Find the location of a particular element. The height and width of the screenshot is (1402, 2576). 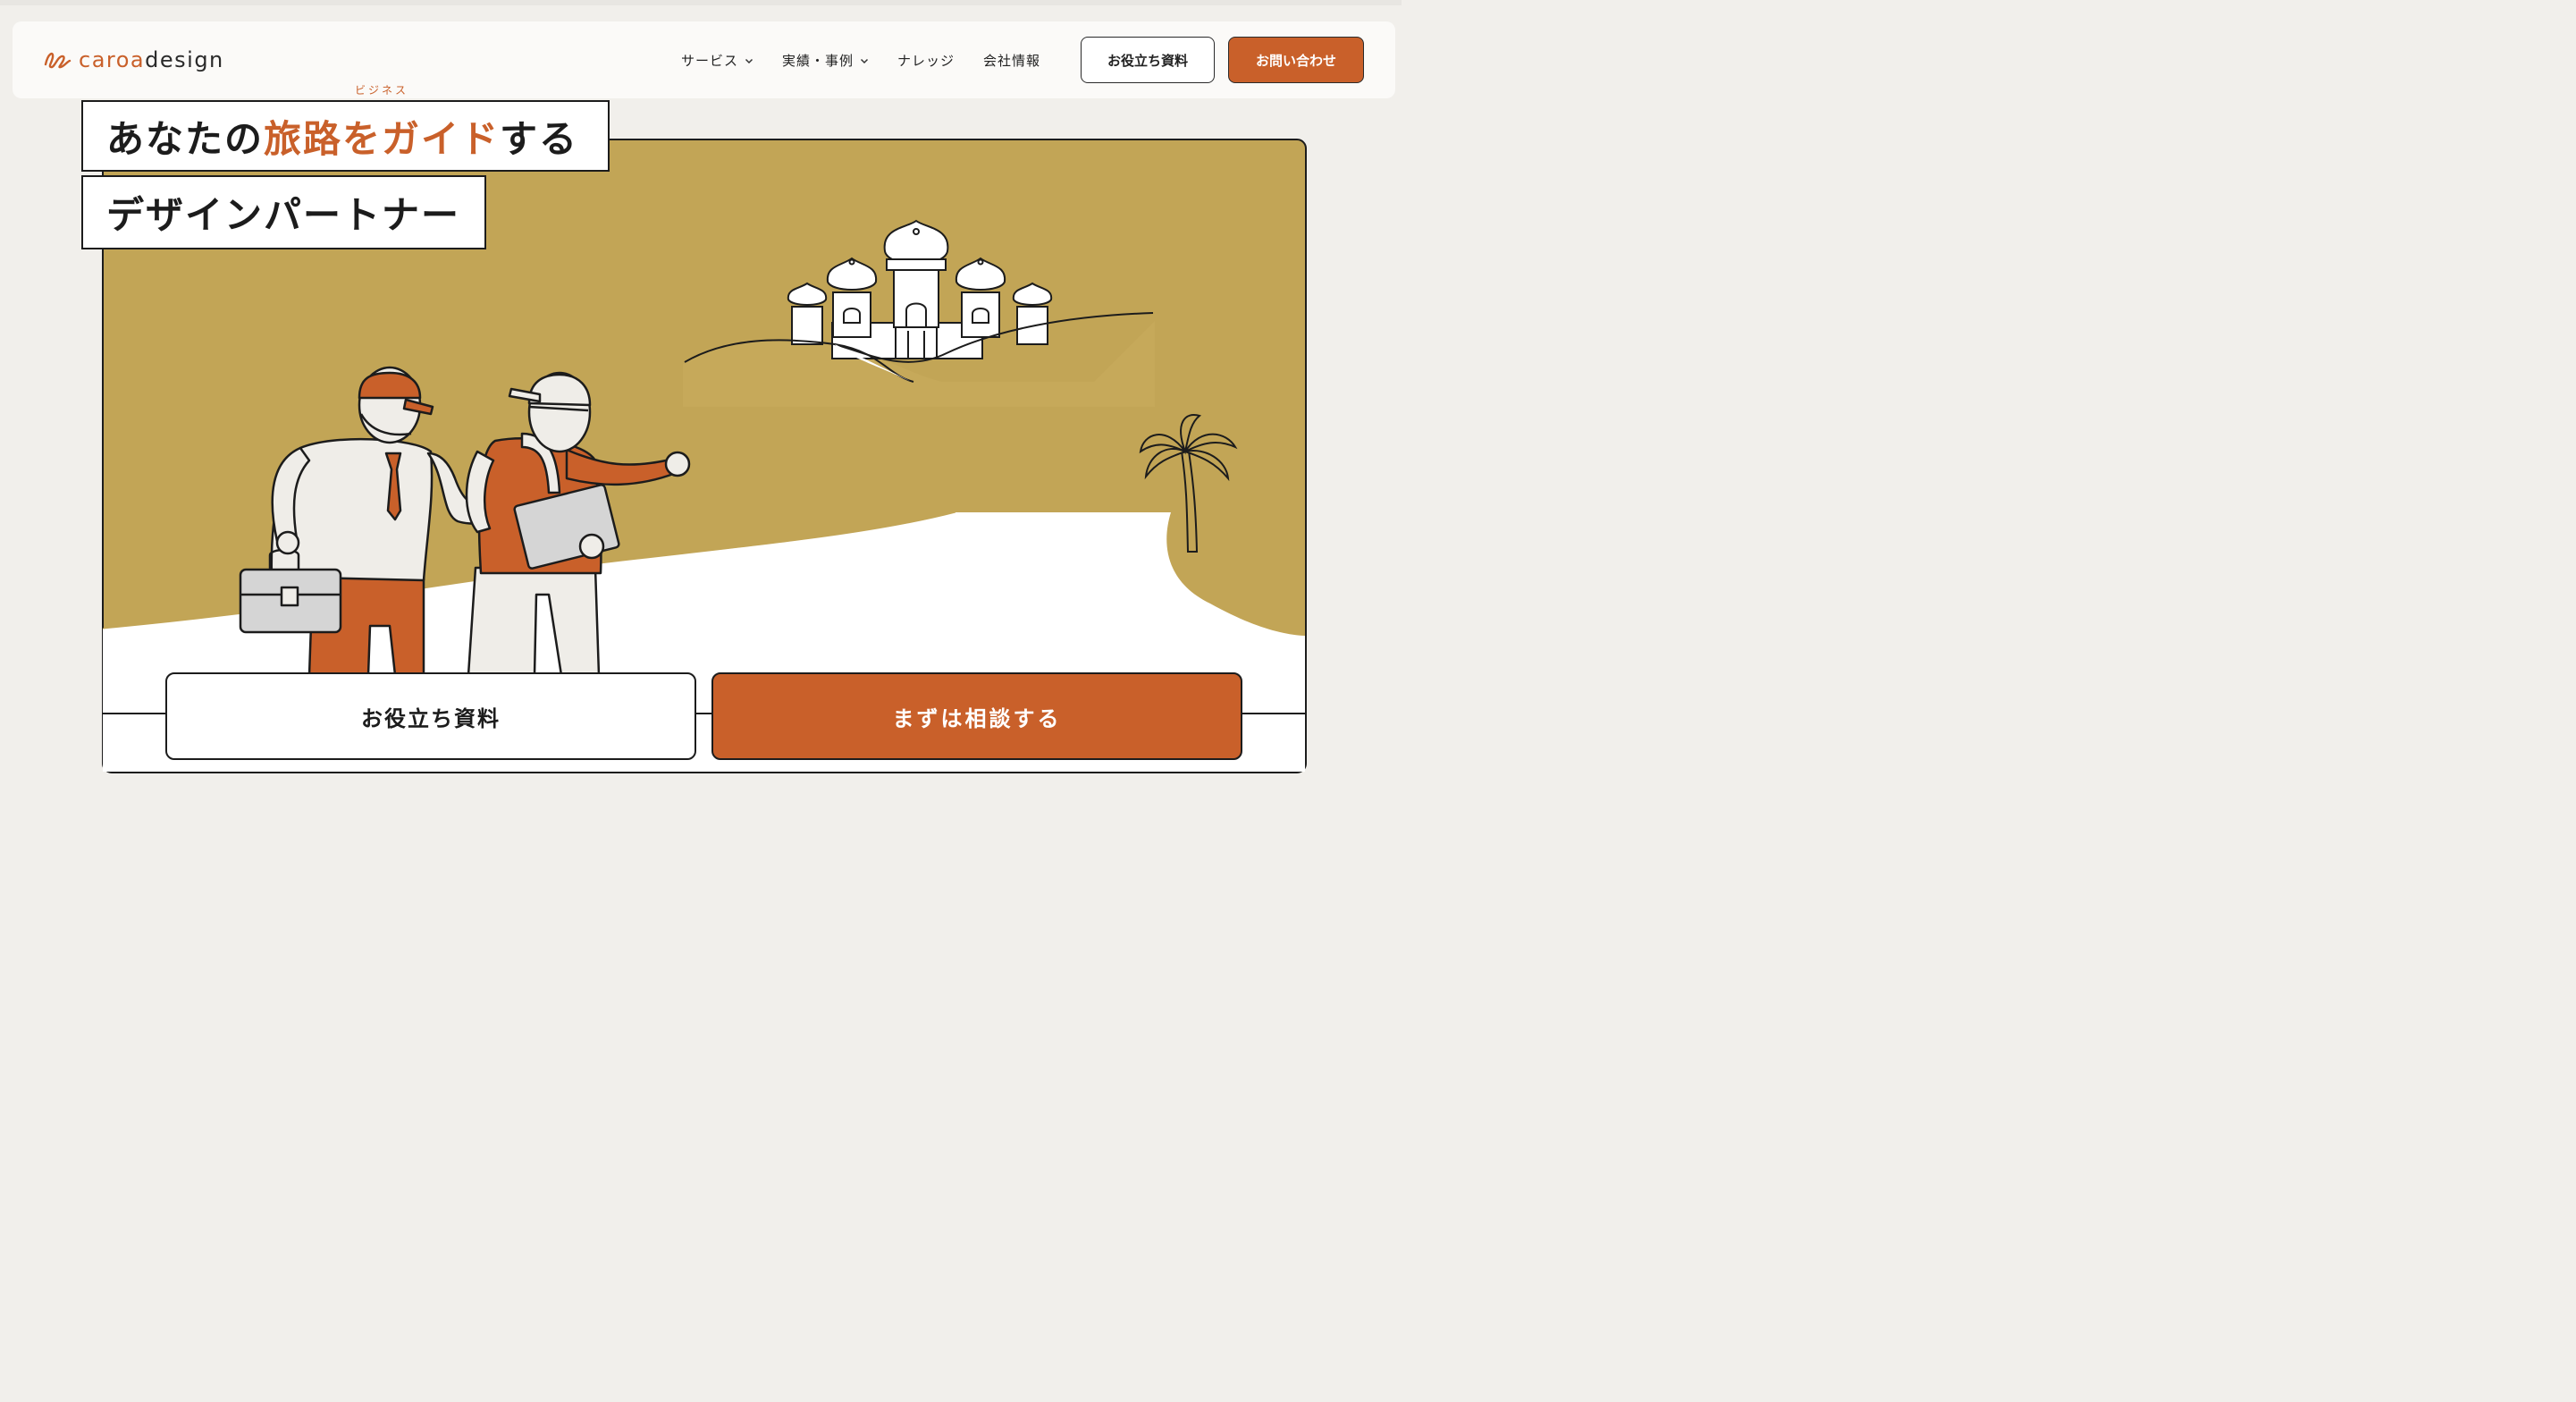

logo-text-rest: design is located at coordinates (185, 59).